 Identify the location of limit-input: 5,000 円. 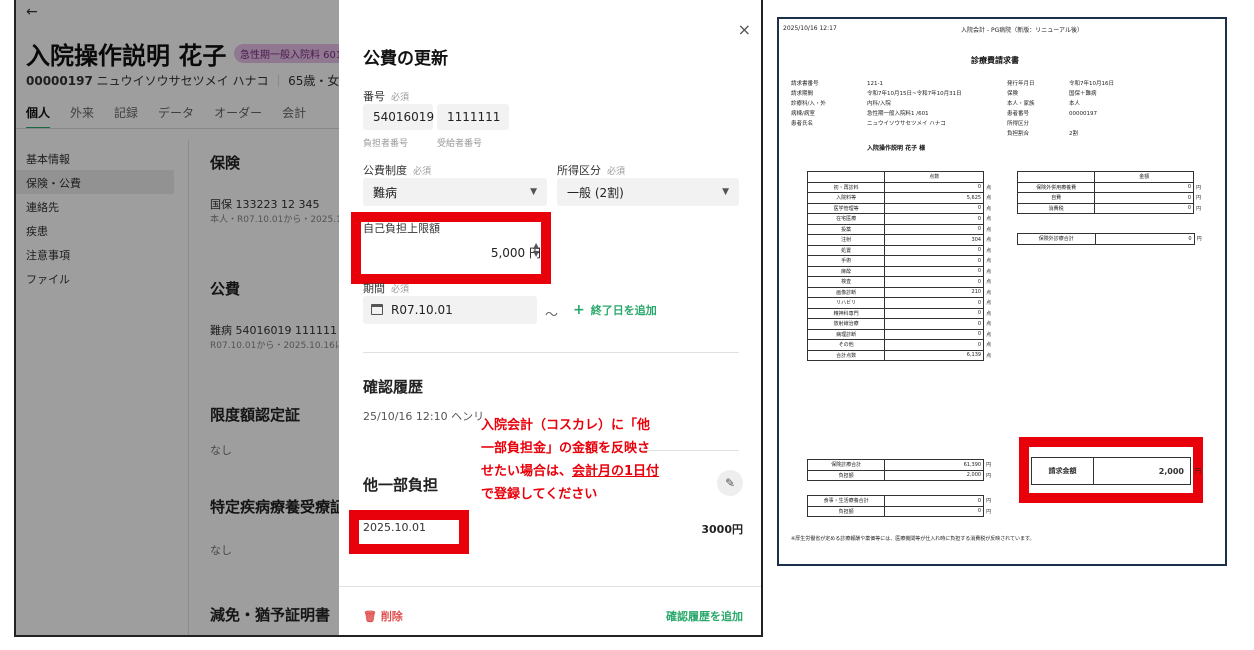
(452, 254).